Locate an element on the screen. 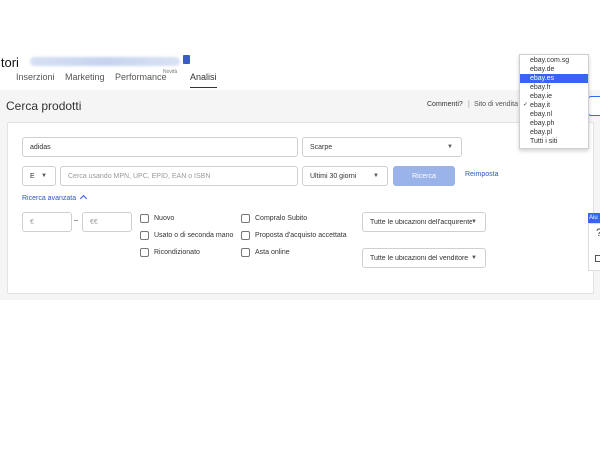 This screenshot has width=600, height=450. tab-analisi: Analisi is located at coordinates (203, 80).